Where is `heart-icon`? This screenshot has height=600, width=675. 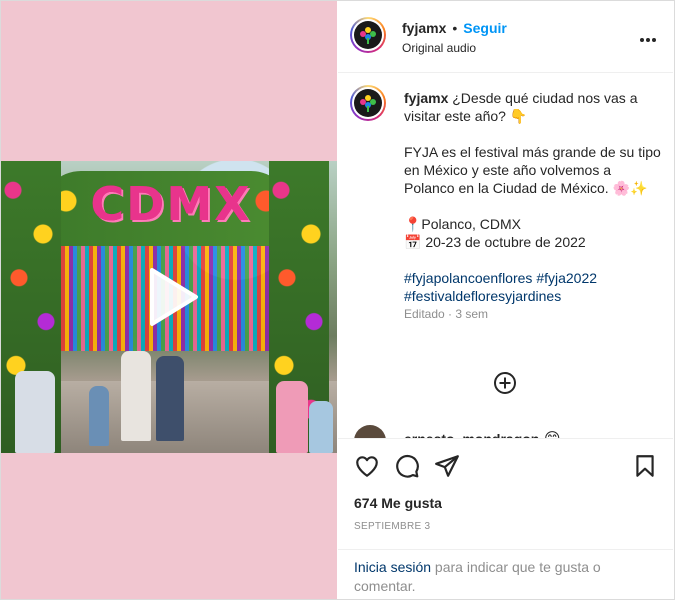 heart-icon is located at coordinates (367, 466).